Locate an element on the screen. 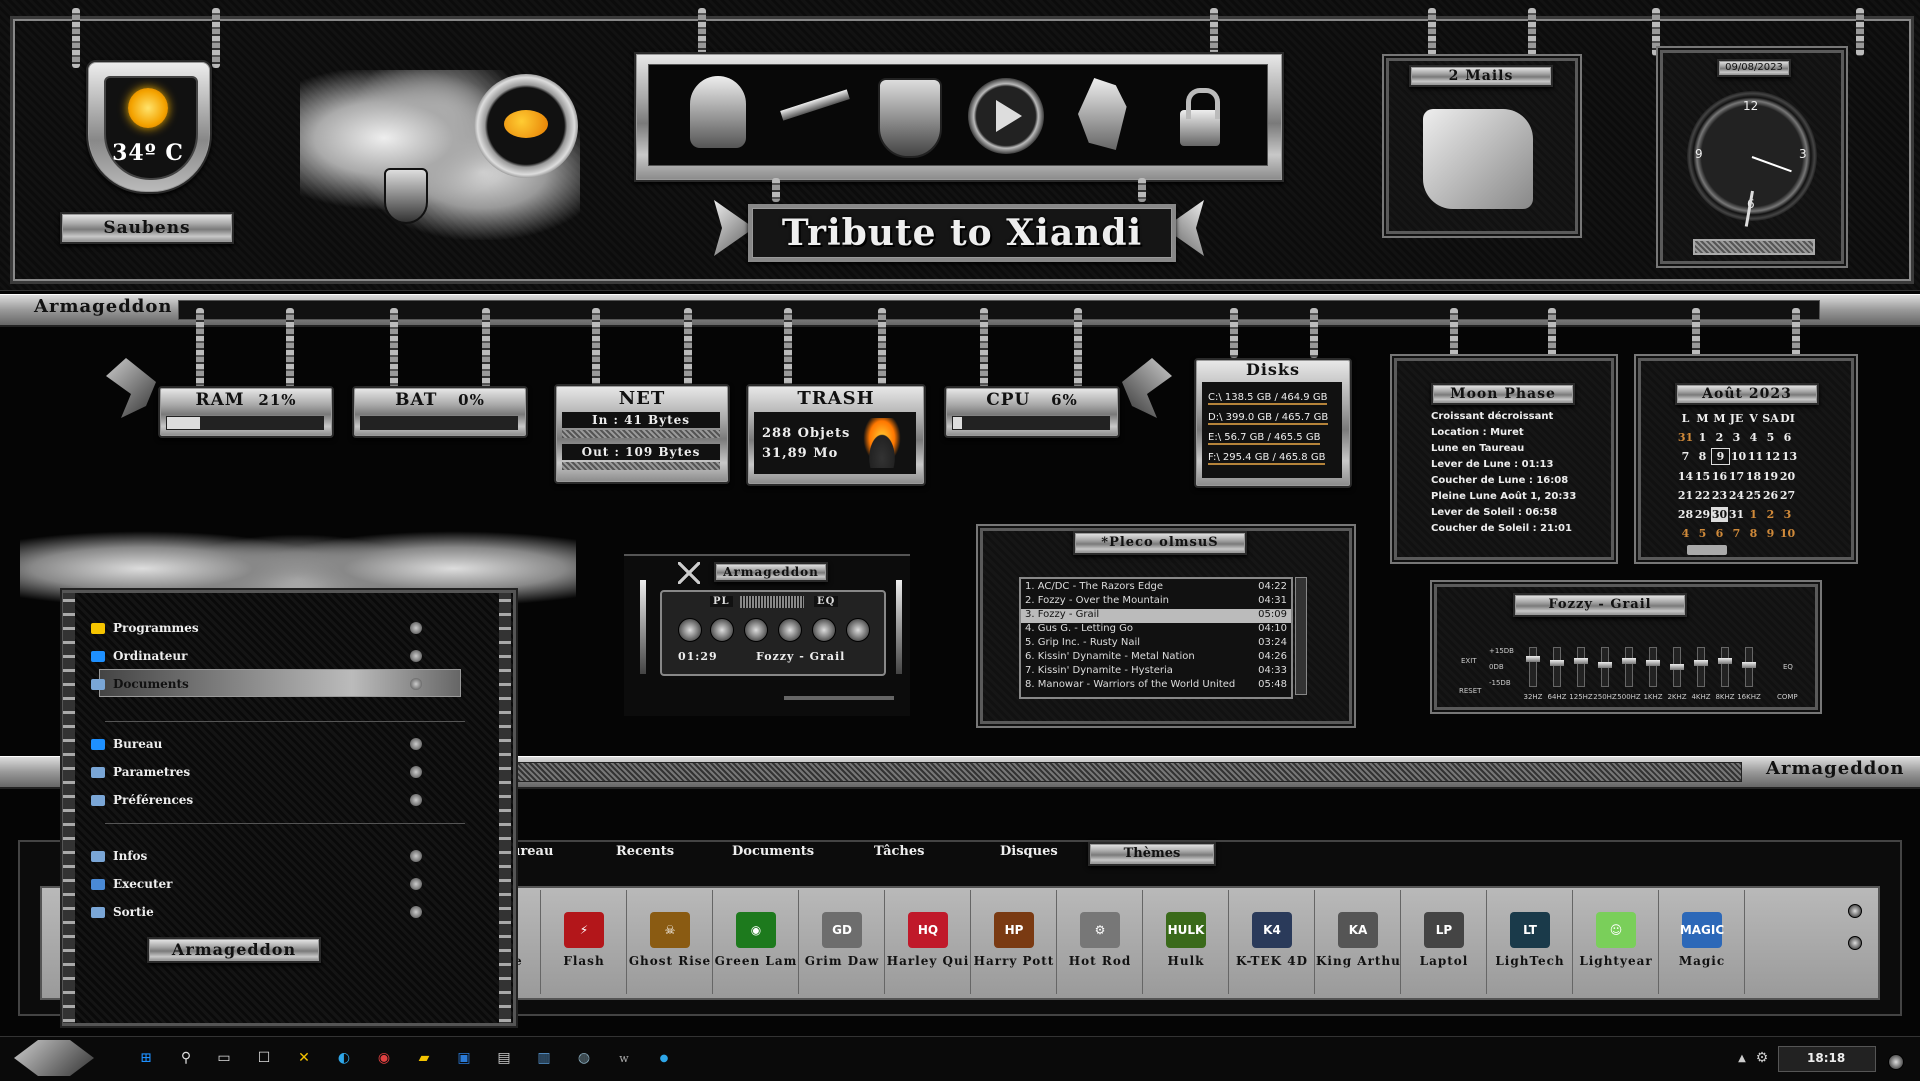 The width and height of the screenshot is (1920, 1081). menu-item: Parametres is located at coordinates (256, 772).